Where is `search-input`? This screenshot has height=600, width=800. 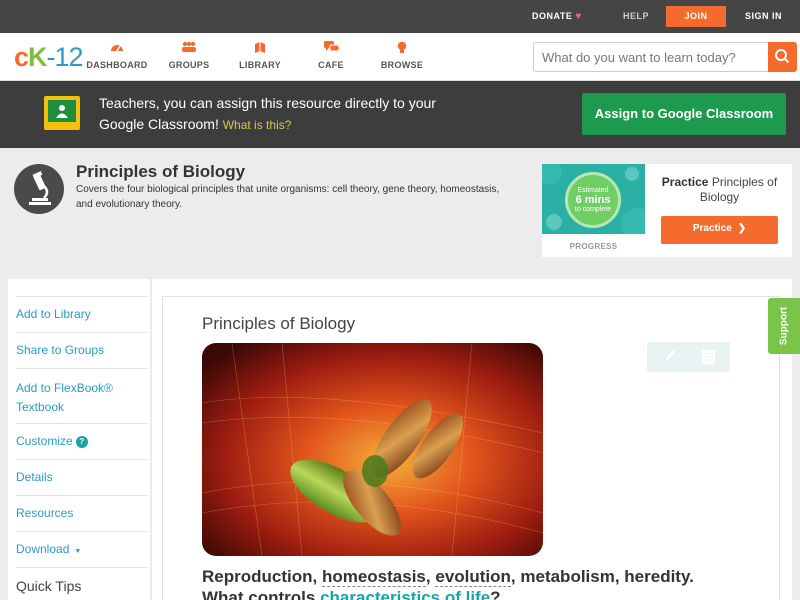 search-input is located at coordinates (651, 57).